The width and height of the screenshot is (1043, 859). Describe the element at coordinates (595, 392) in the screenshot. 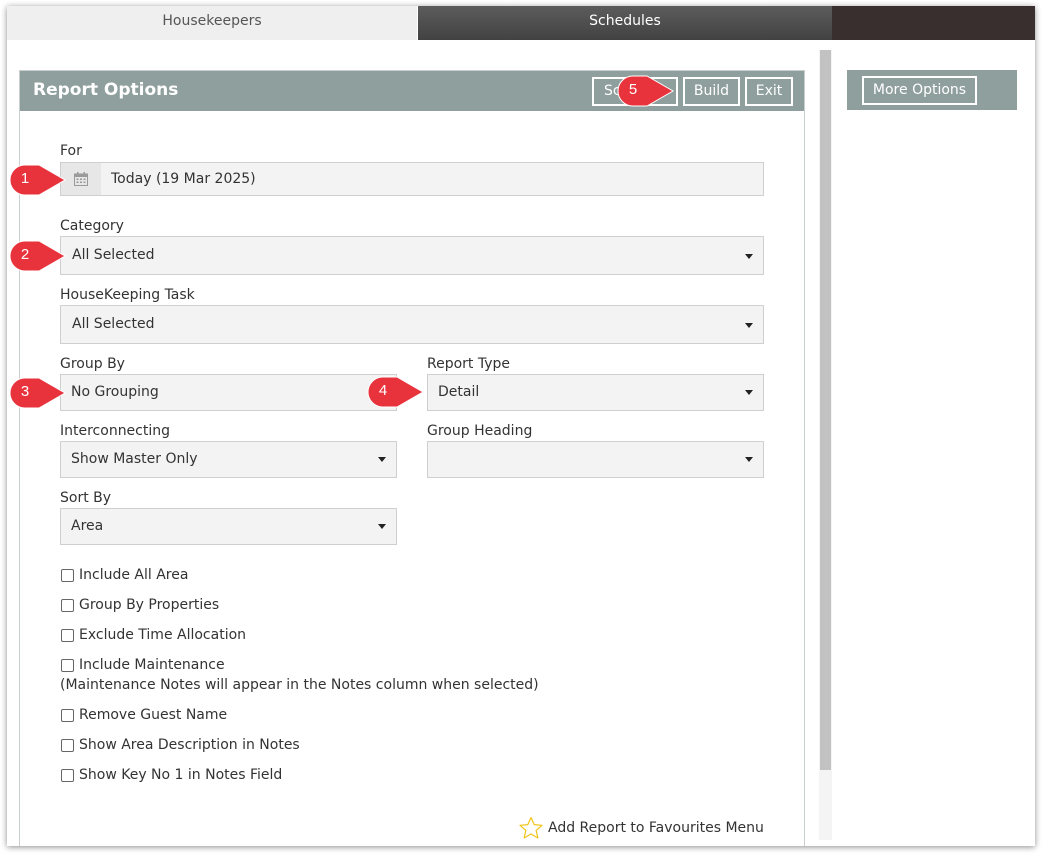

I see `report-type-select: Detail` at that location.